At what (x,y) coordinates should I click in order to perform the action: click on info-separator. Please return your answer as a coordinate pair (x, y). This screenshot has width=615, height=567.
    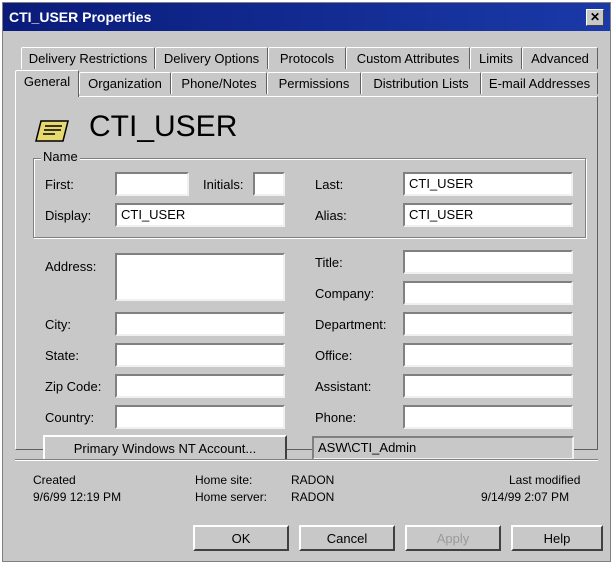
    Looking at the image, I should click on (306, 460).